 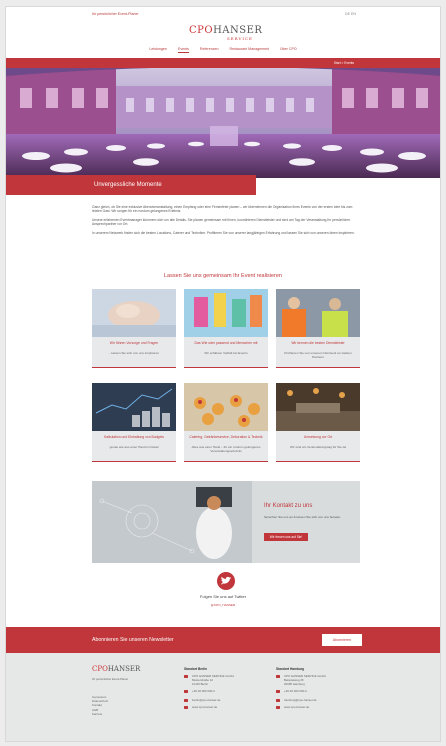 What do you see at coordinates (226, 343) in the screenshot?
I see `card-title: Das Wie oder passend und Menschen mit` at bounding box center [226, 343].